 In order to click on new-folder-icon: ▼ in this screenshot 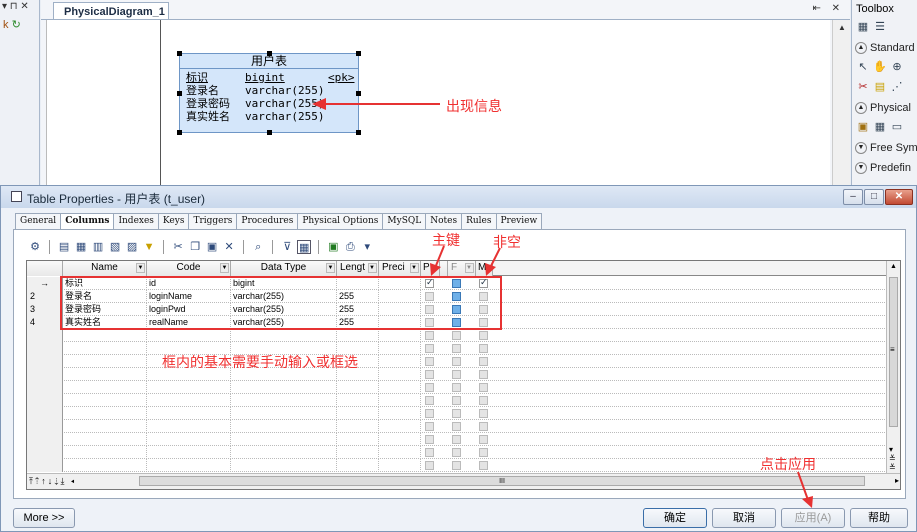, I will do `click(149, 247)`.